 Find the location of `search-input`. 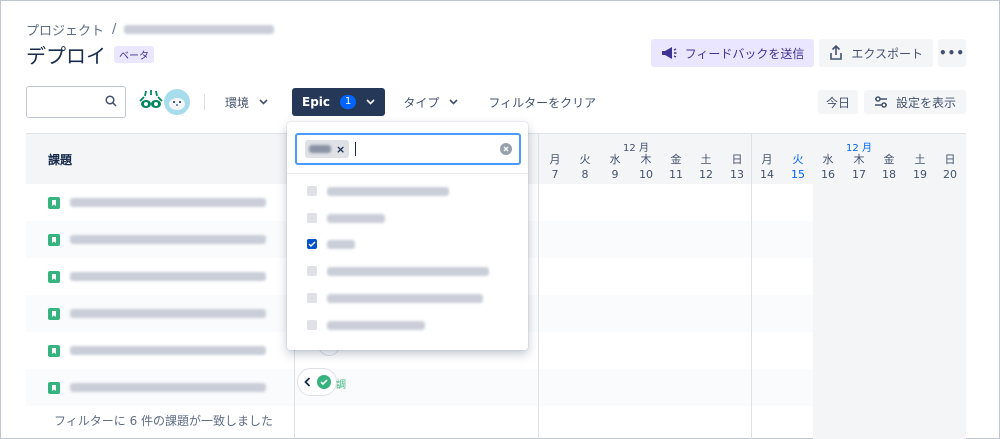

search-input is located at coordinates (76, 102).